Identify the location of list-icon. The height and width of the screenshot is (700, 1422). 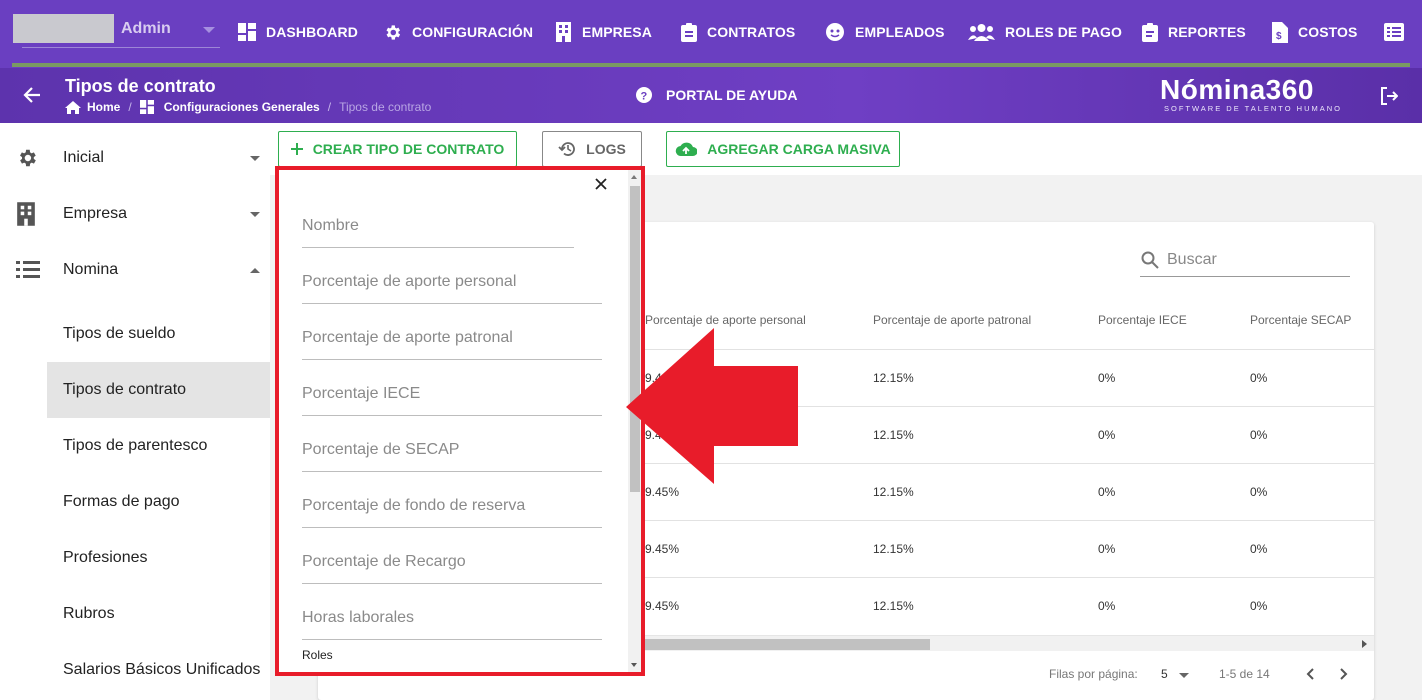
(28, 269).